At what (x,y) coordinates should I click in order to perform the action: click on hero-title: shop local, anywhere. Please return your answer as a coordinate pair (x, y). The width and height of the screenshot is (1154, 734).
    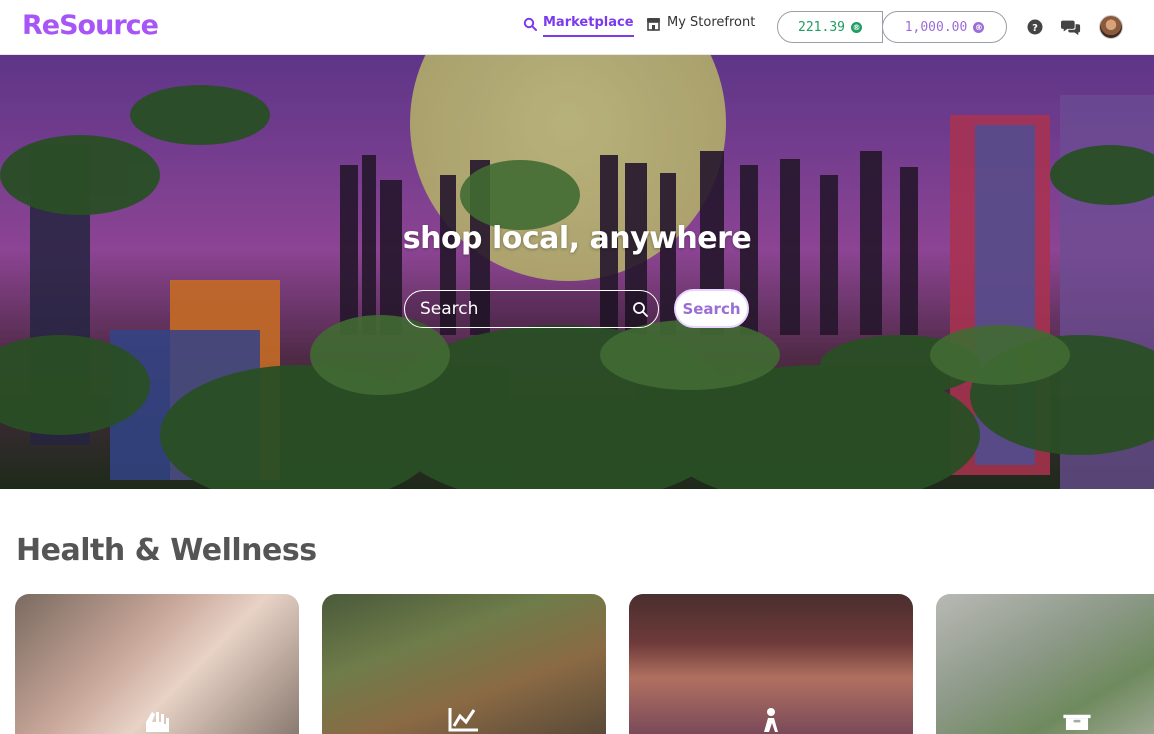
    Looking at the image, I should click on (577, 238).